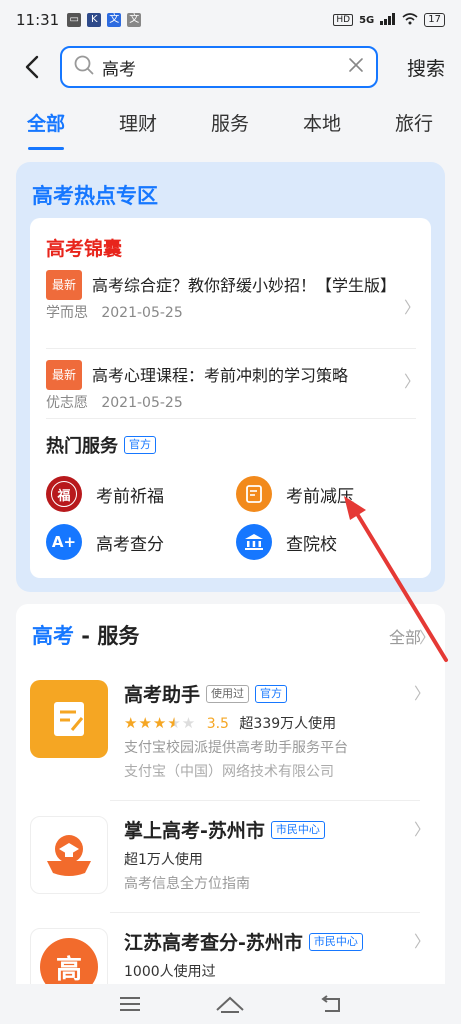  I want to click on status-time: 11:31, so click(38, 20).